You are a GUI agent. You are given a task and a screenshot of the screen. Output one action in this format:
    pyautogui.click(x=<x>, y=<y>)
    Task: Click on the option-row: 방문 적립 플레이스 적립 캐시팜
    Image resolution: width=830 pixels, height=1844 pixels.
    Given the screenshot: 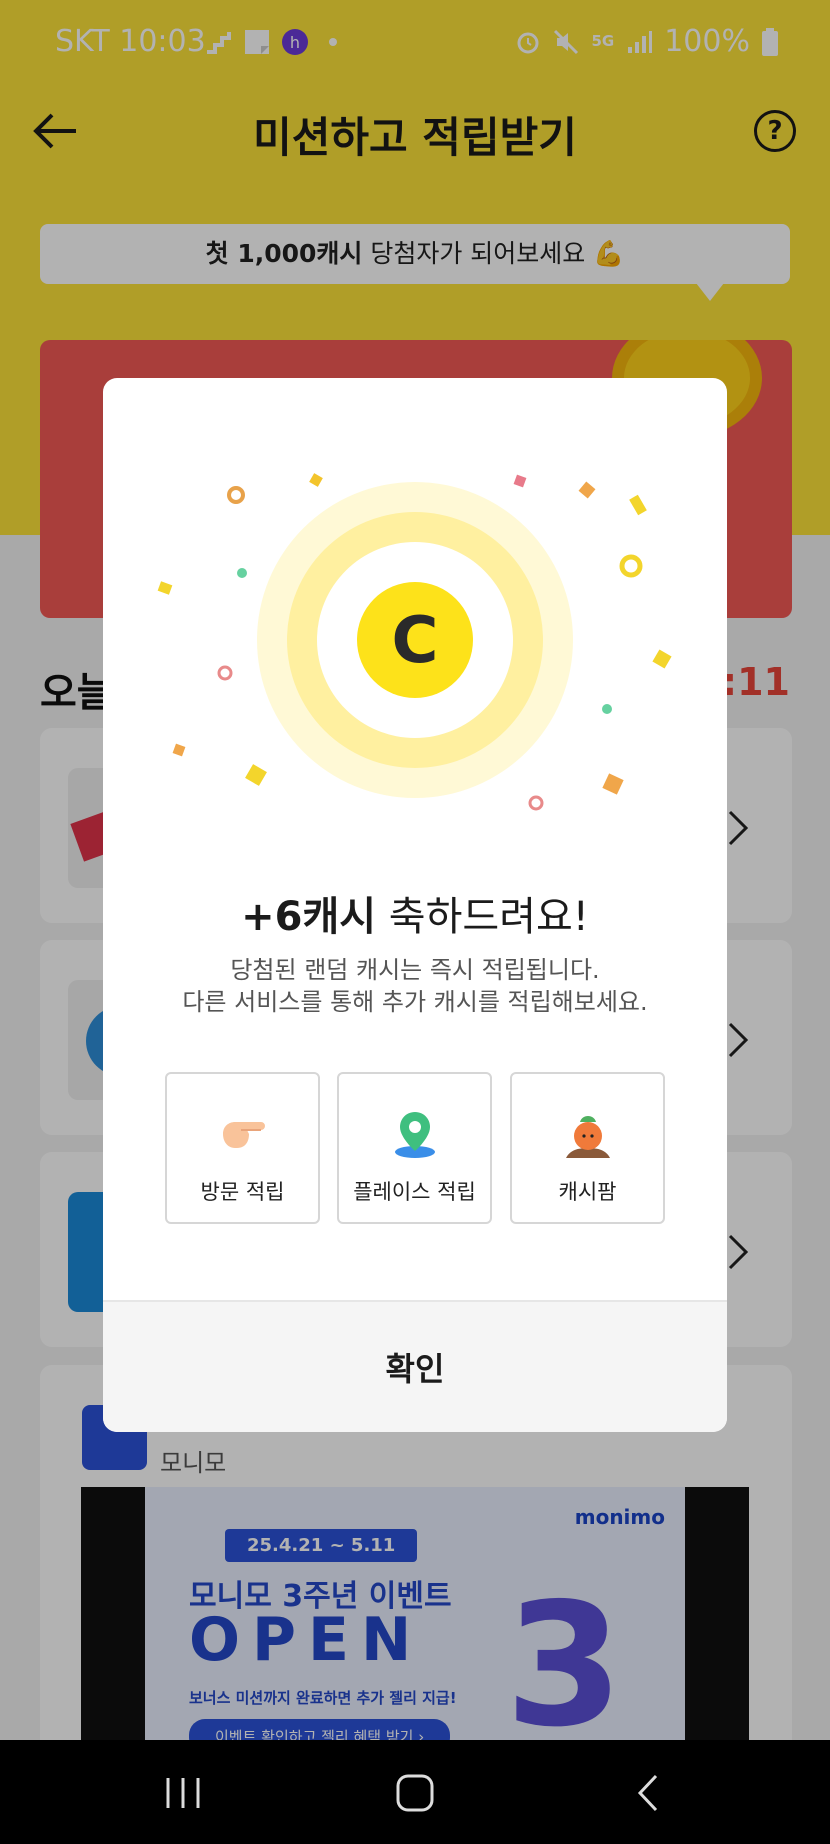 What is the action you would take?
    pyautogui.click(x=415, y=1149)
    